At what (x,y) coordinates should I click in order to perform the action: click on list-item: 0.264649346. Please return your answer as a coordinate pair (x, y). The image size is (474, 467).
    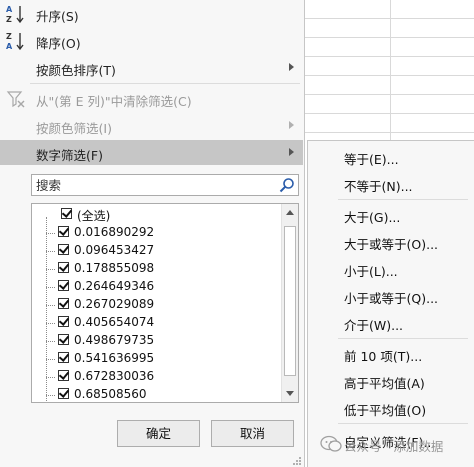
    Looking at the image, I should click on (156, 287).